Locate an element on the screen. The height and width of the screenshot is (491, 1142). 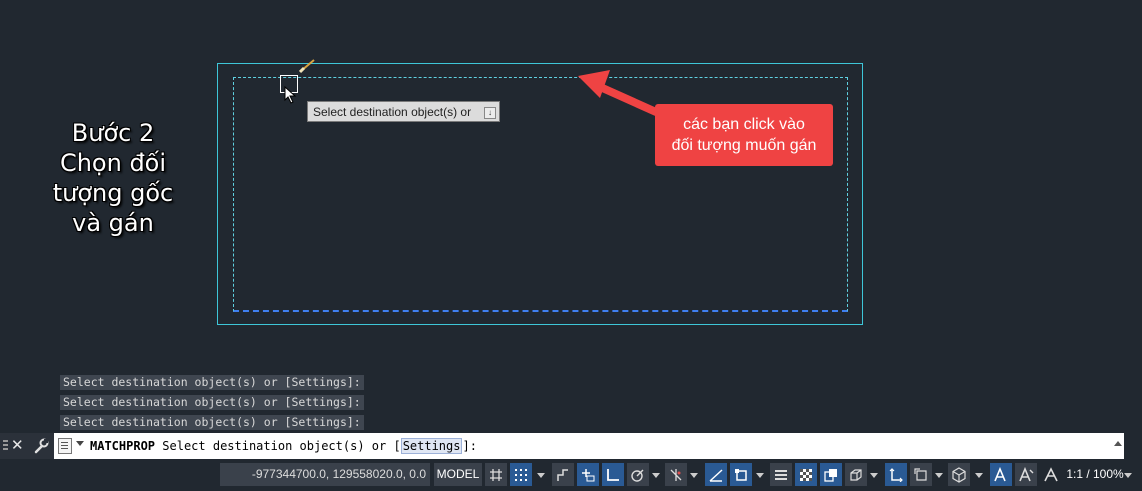
isodraft-icon is located at coordinates (676, 474).